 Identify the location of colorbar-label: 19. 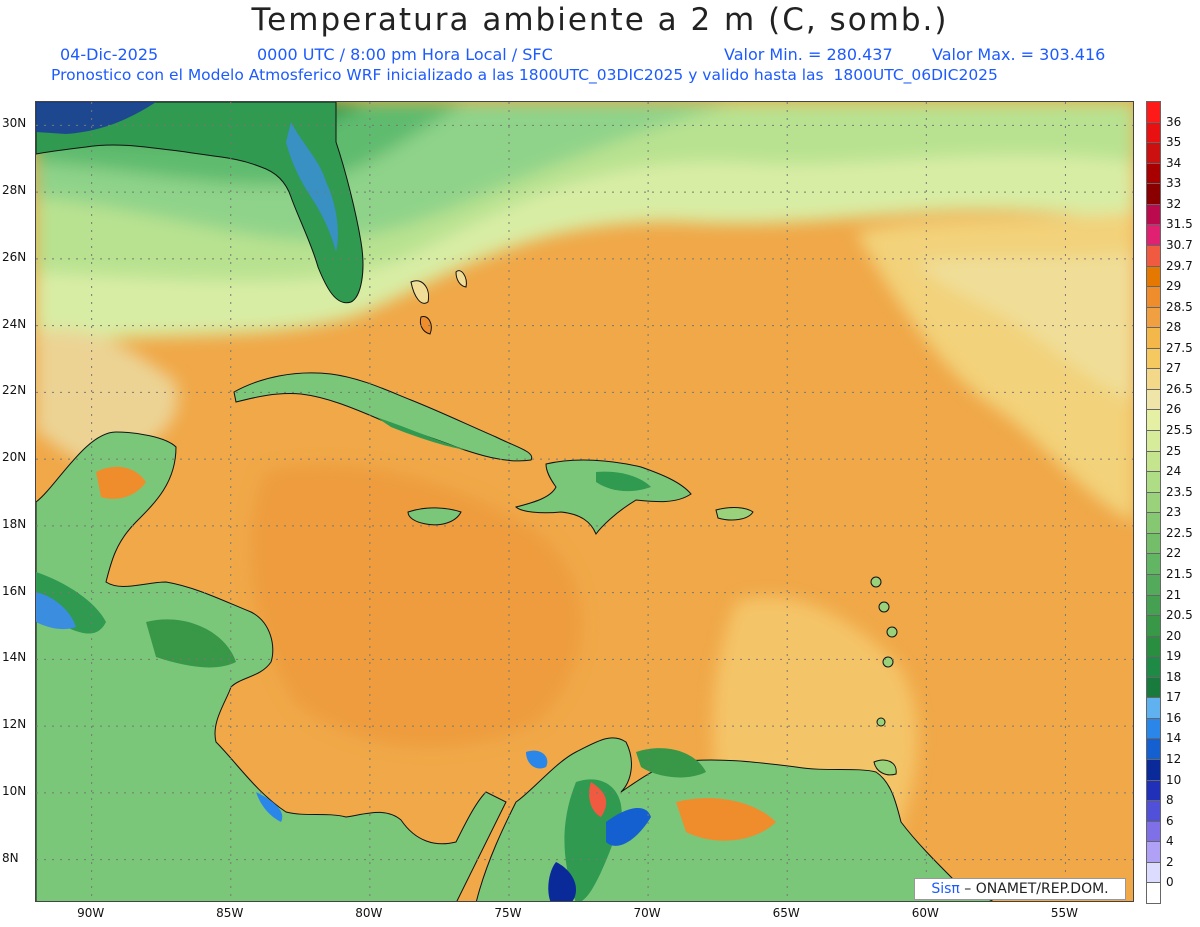
(1174, 656).